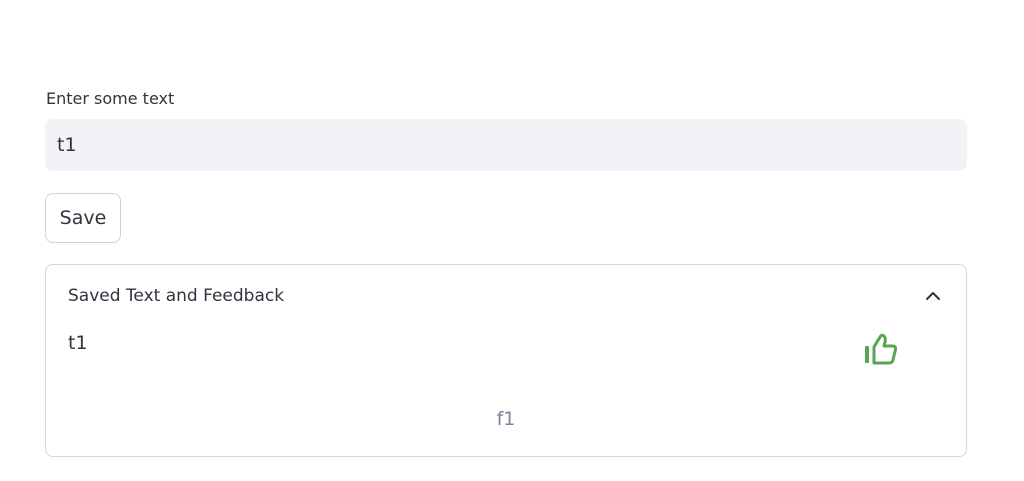 The image size is (1024, 481). What do you see at coordinates (506, 419) in the screenshot?
I see `feedback-value: f1` at bounding box center [506, 419].